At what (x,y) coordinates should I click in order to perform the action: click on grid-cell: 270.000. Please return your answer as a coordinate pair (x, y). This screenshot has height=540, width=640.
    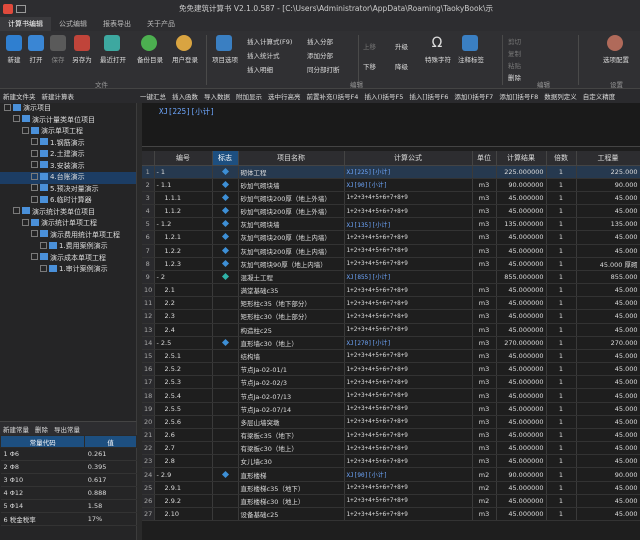
    Looking at the image, I should click on (608, 343).